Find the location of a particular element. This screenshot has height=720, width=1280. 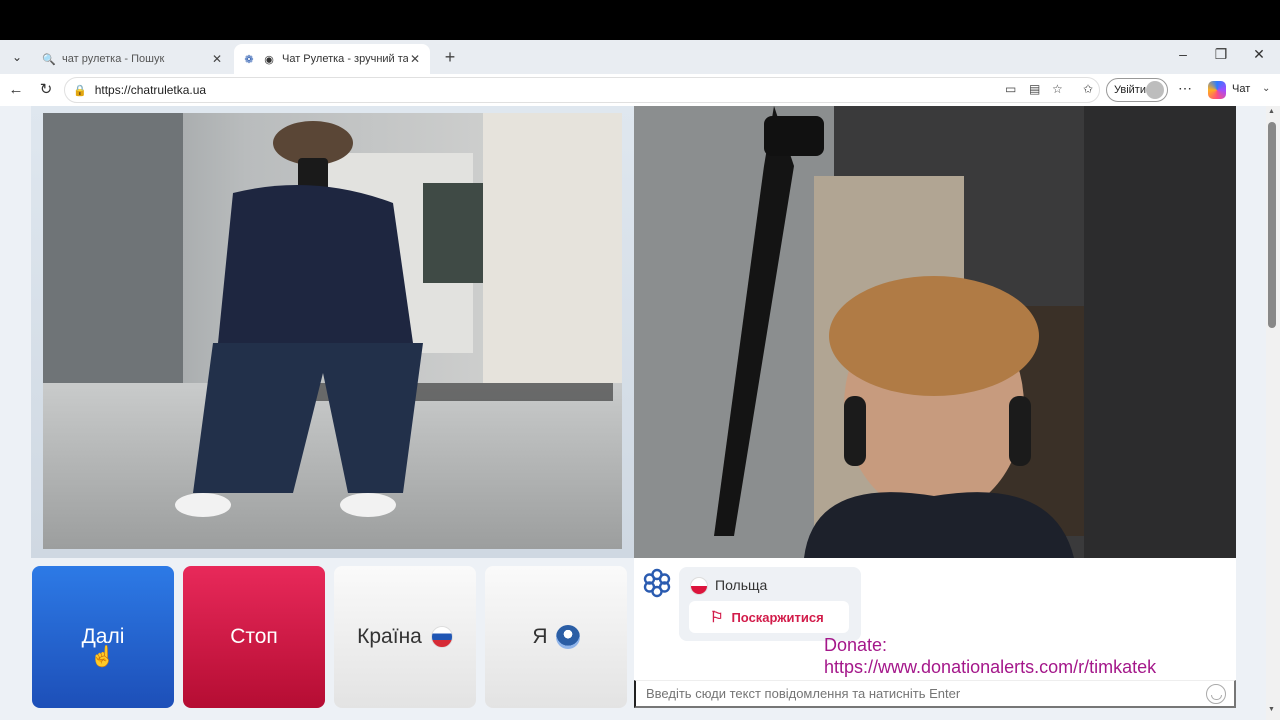

report-button: ⚐ Поскаржитися is located at coordinates (769, 617).